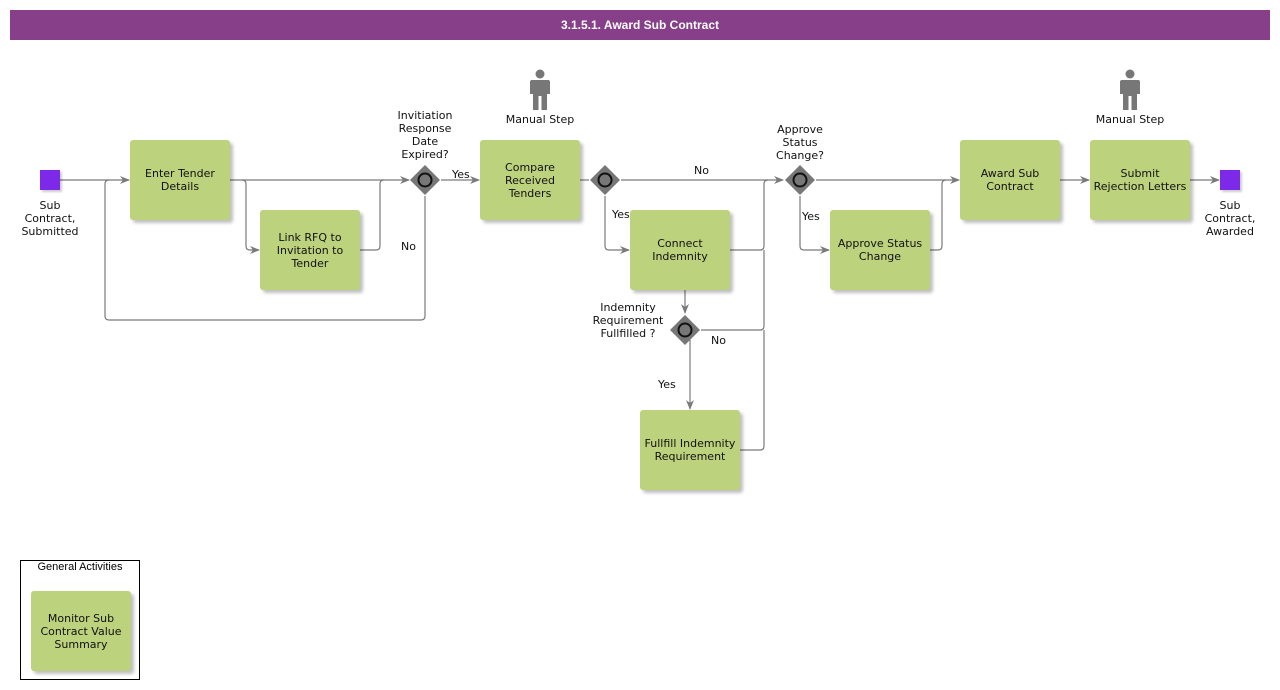  Describe the element at coordinates (718, 340) in the screenshot. I see `edge-label-indemnity-no: No` at that location.